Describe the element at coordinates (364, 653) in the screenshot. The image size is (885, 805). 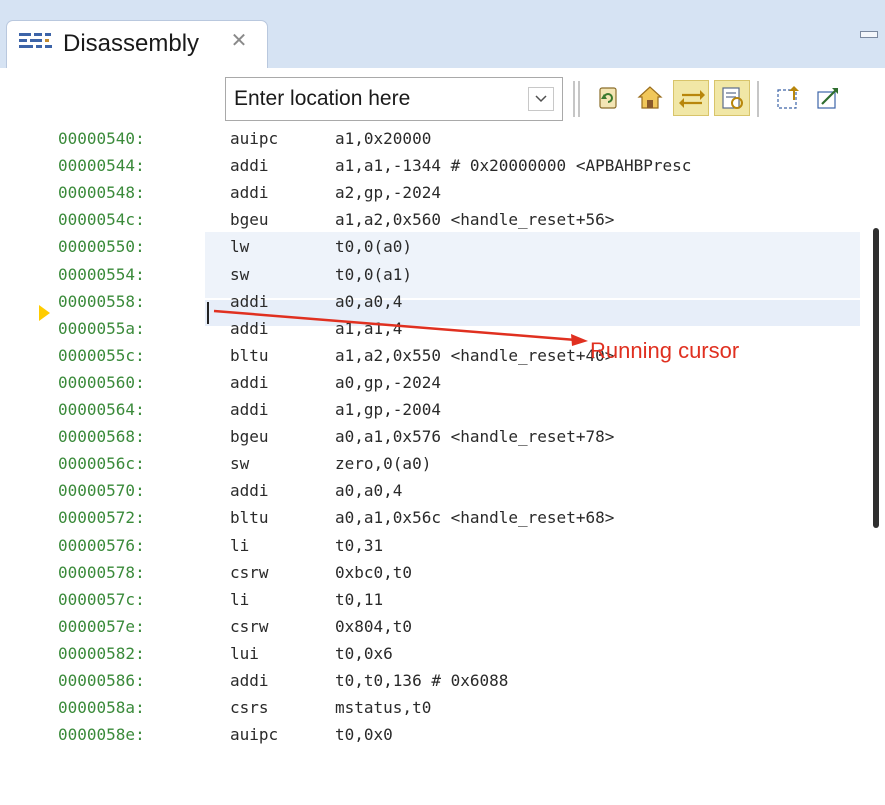
I see `operands: t0,0x6` at that location.